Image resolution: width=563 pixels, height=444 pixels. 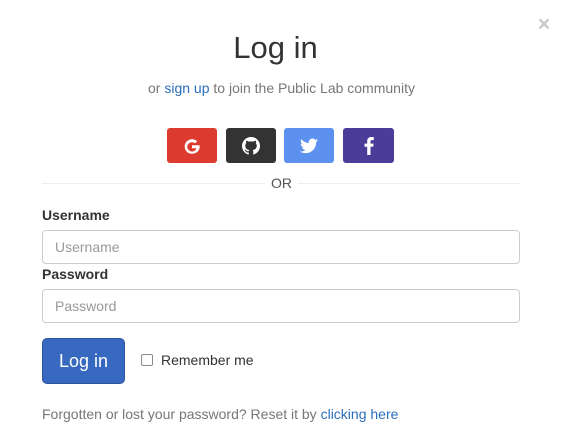 I want to click on remember-me-label: Remember me, so click(x=207, y=360).